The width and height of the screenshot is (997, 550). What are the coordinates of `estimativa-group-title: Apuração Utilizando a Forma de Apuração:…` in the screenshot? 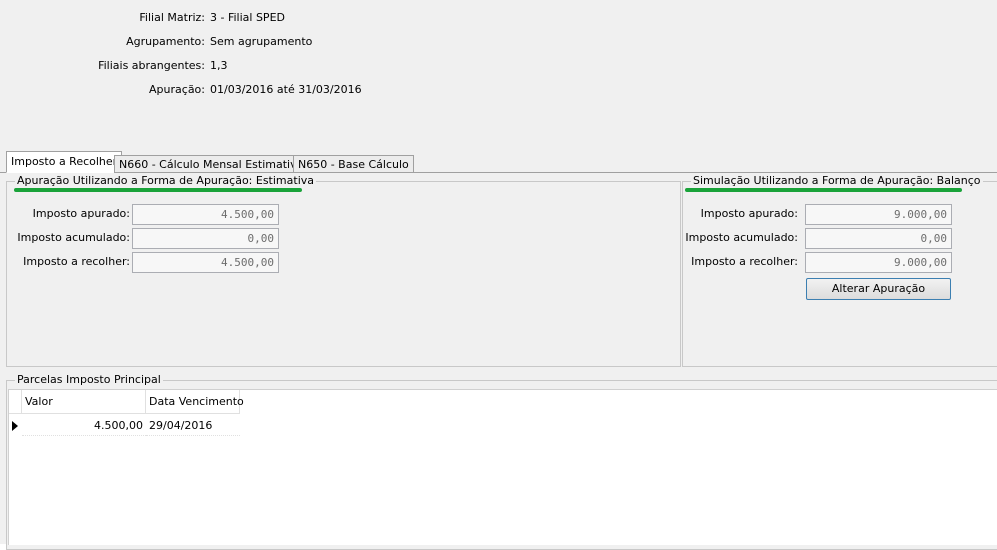 It's located at (166, 181).